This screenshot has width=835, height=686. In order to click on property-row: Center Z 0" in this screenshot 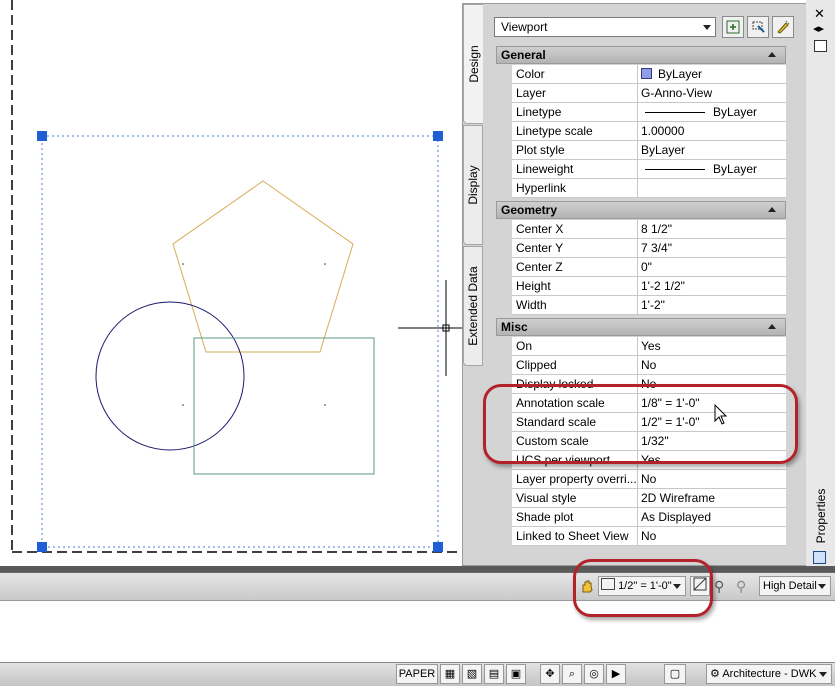, I will do `click(641, 267)`.